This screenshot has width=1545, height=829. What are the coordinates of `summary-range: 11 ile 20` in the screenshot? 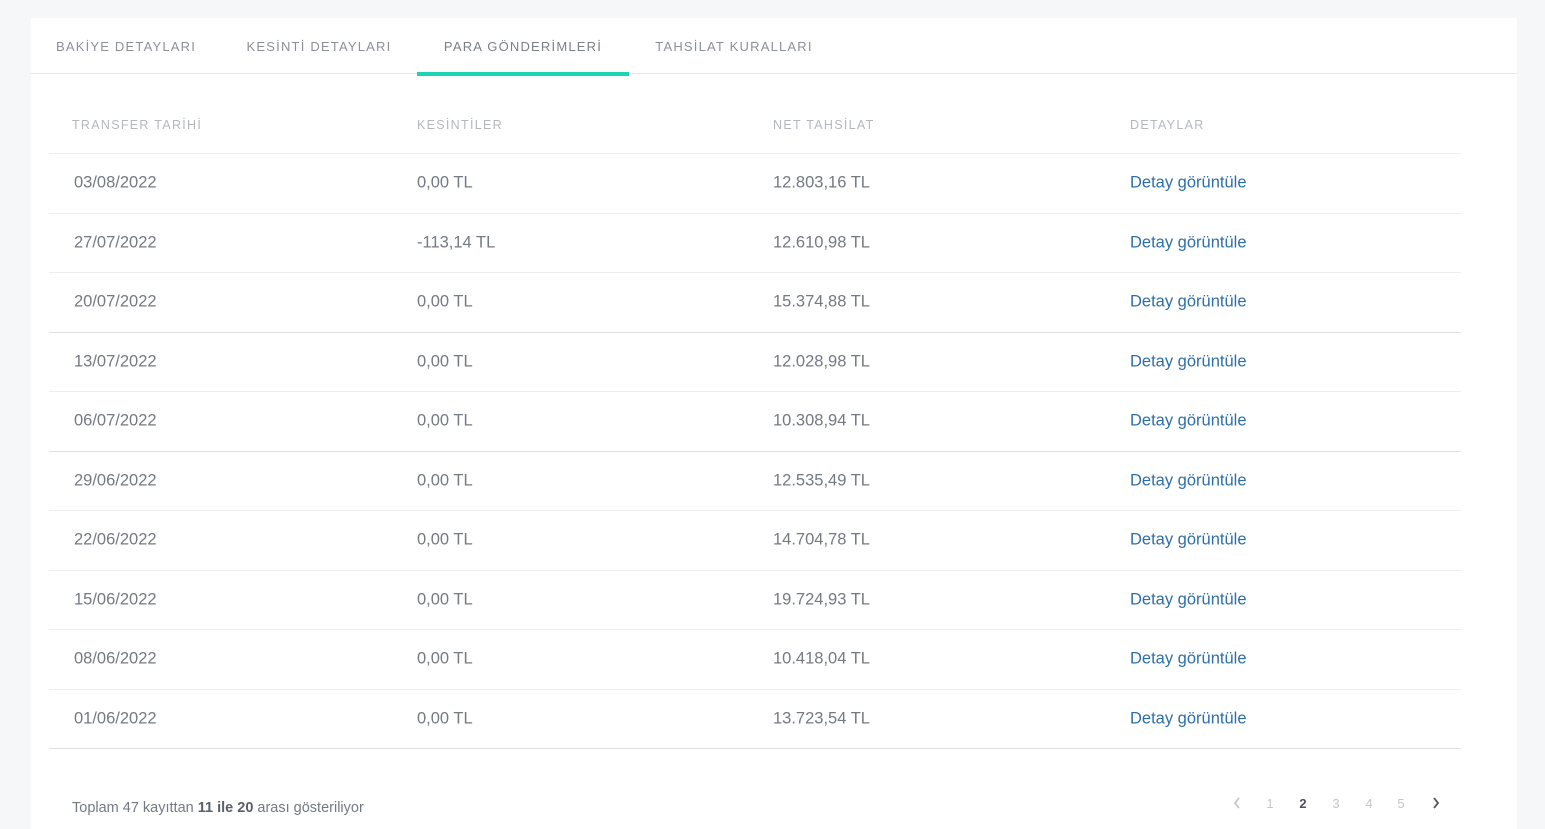 It's located at (225, 808).